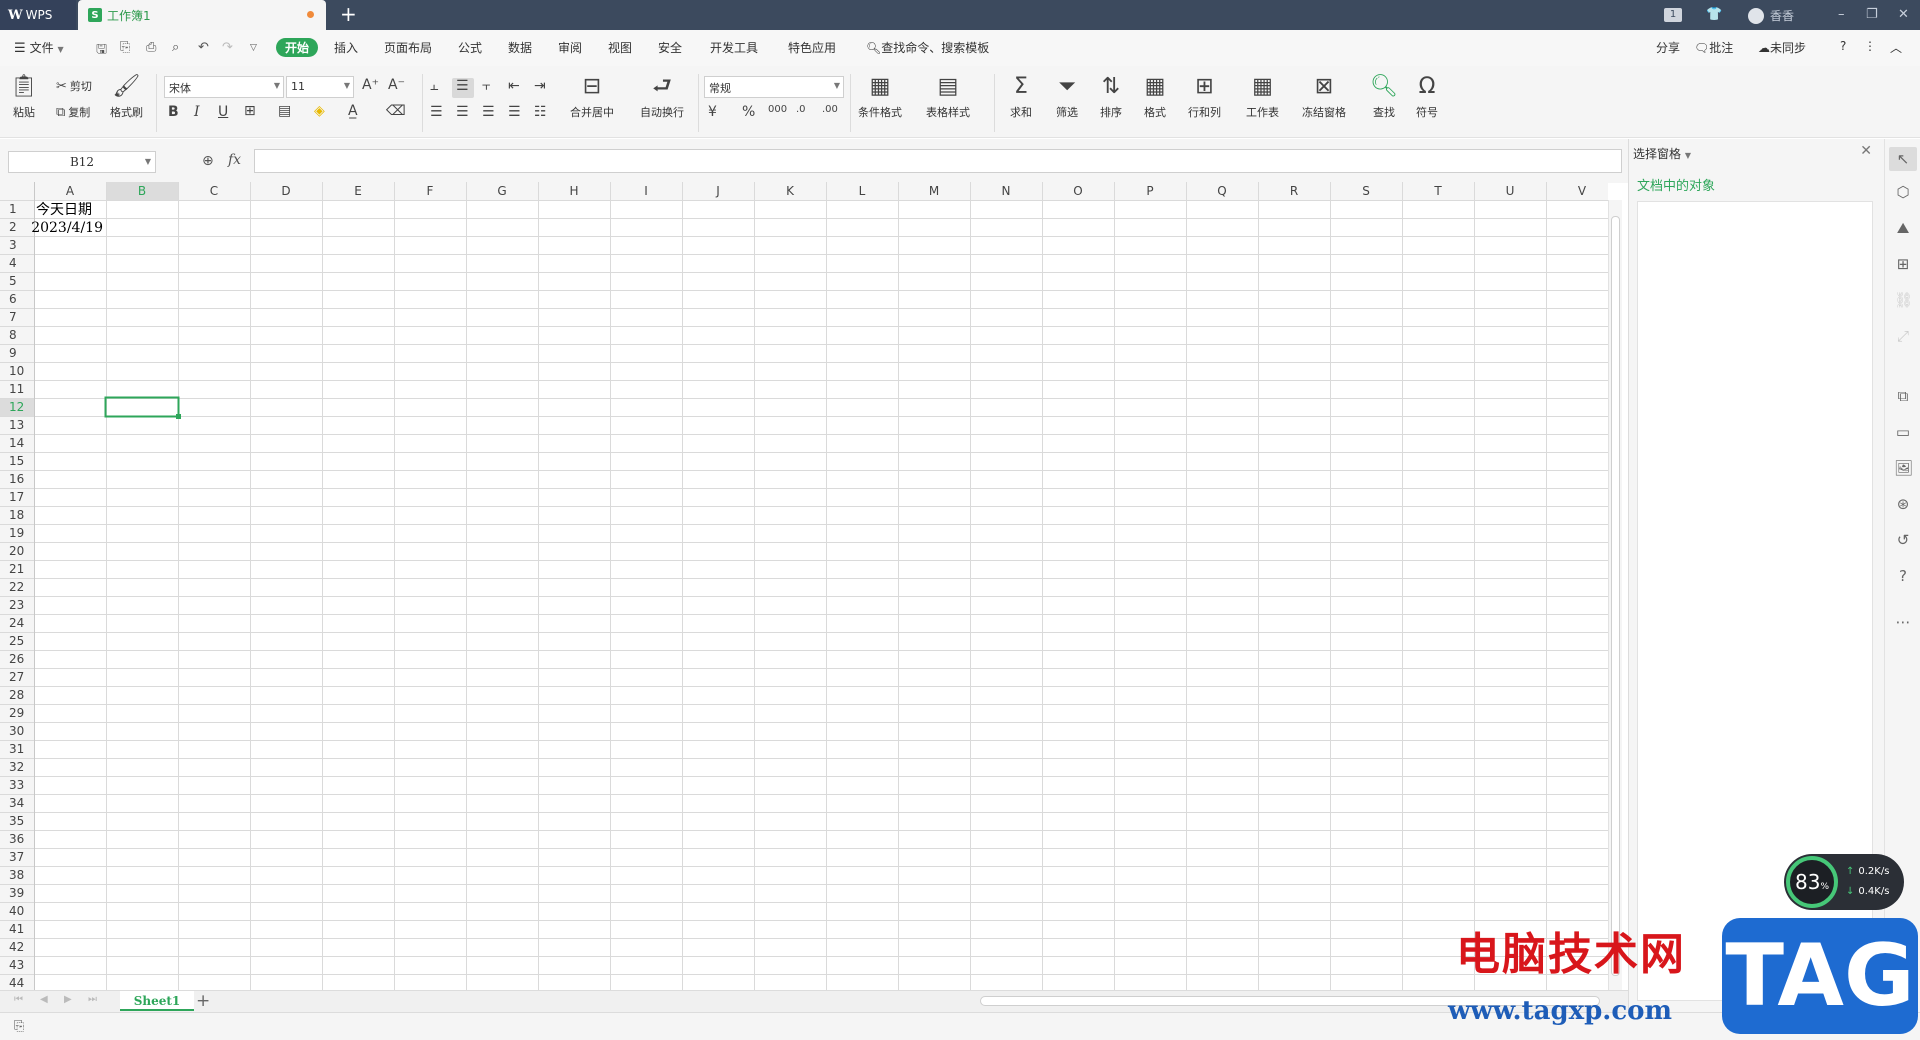  Describe the element at coordinates (1903, 468) in the screenshot. I see `image-icon: 🖼︎` at that location.